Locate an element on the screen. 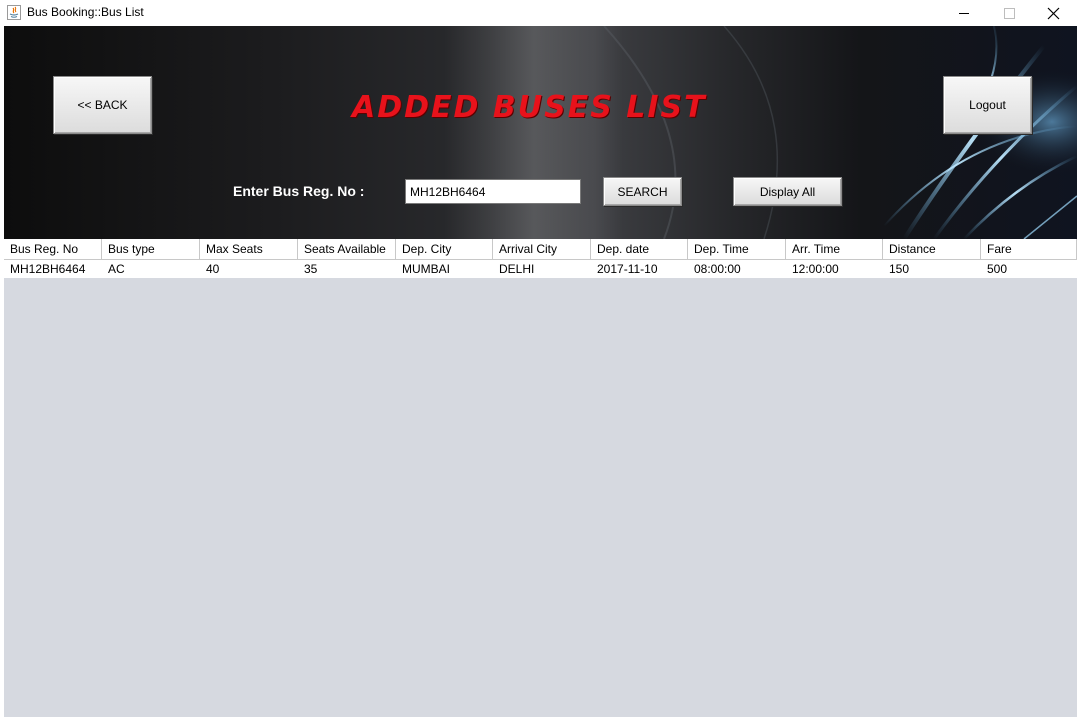  column-header: Distance is located at coordinates (932, 249).